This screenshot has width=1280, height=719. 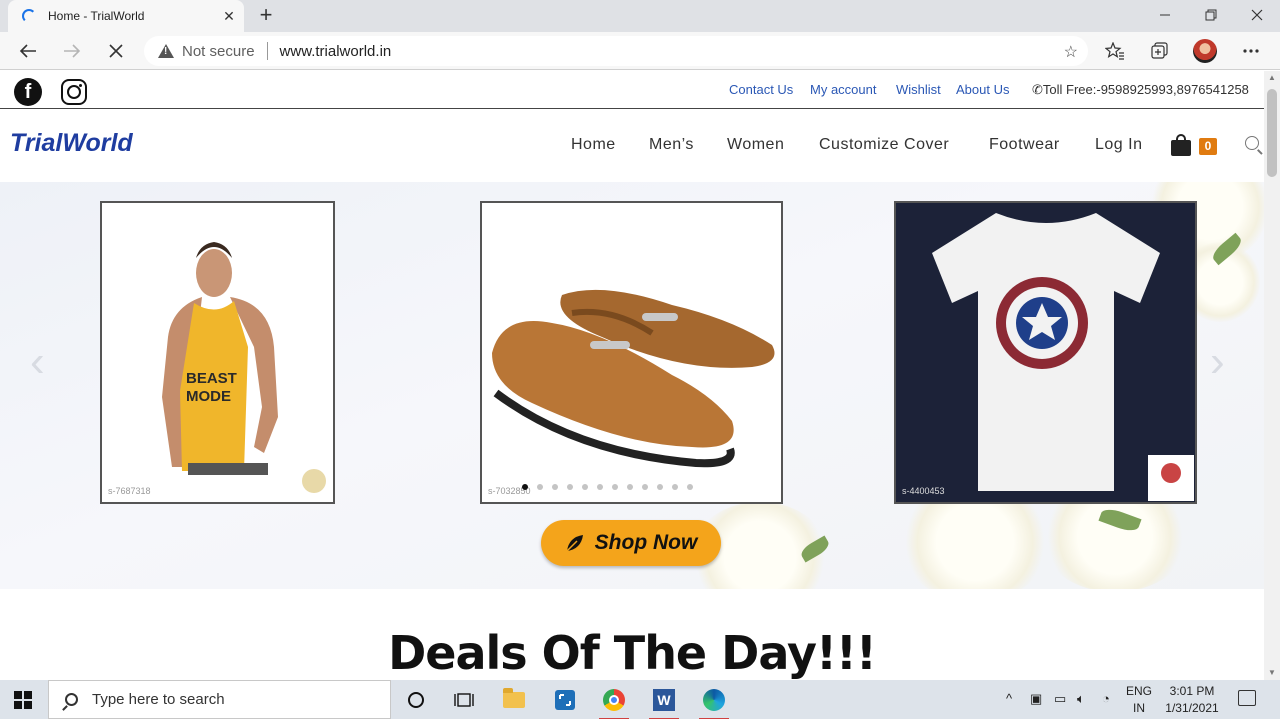 I want to click on loafers-image, so click(x=633, y=378).